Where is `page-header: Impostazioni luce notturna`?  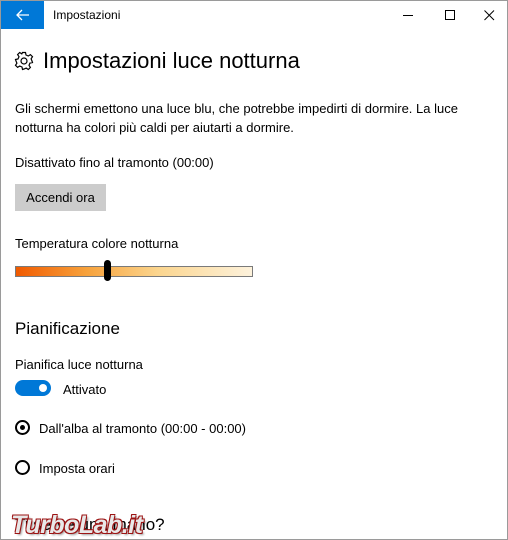 page-header: Impostazioni luce notturna is located at coordinates (157, 61).